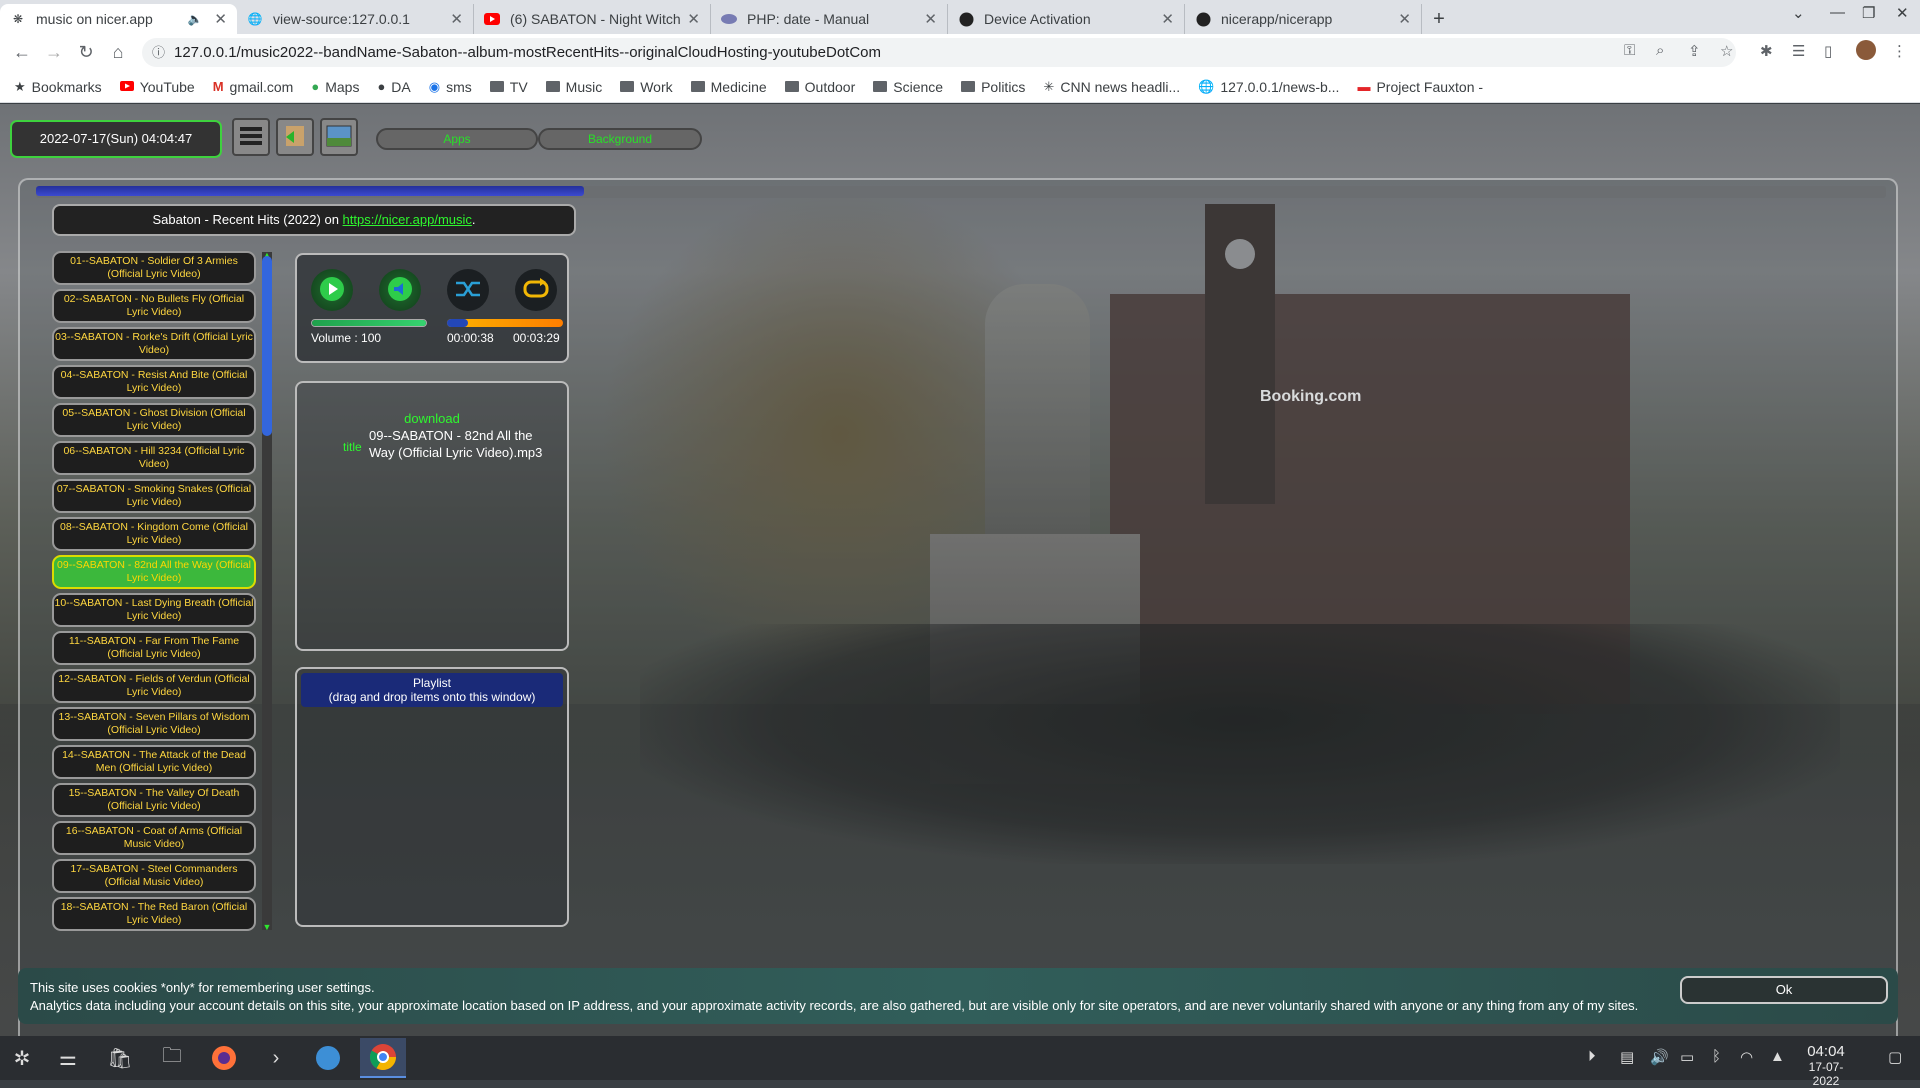  Describe the element at coordinates (158, 52) in the screenshot. I see `site-info-icon: ⓘ` at that location.